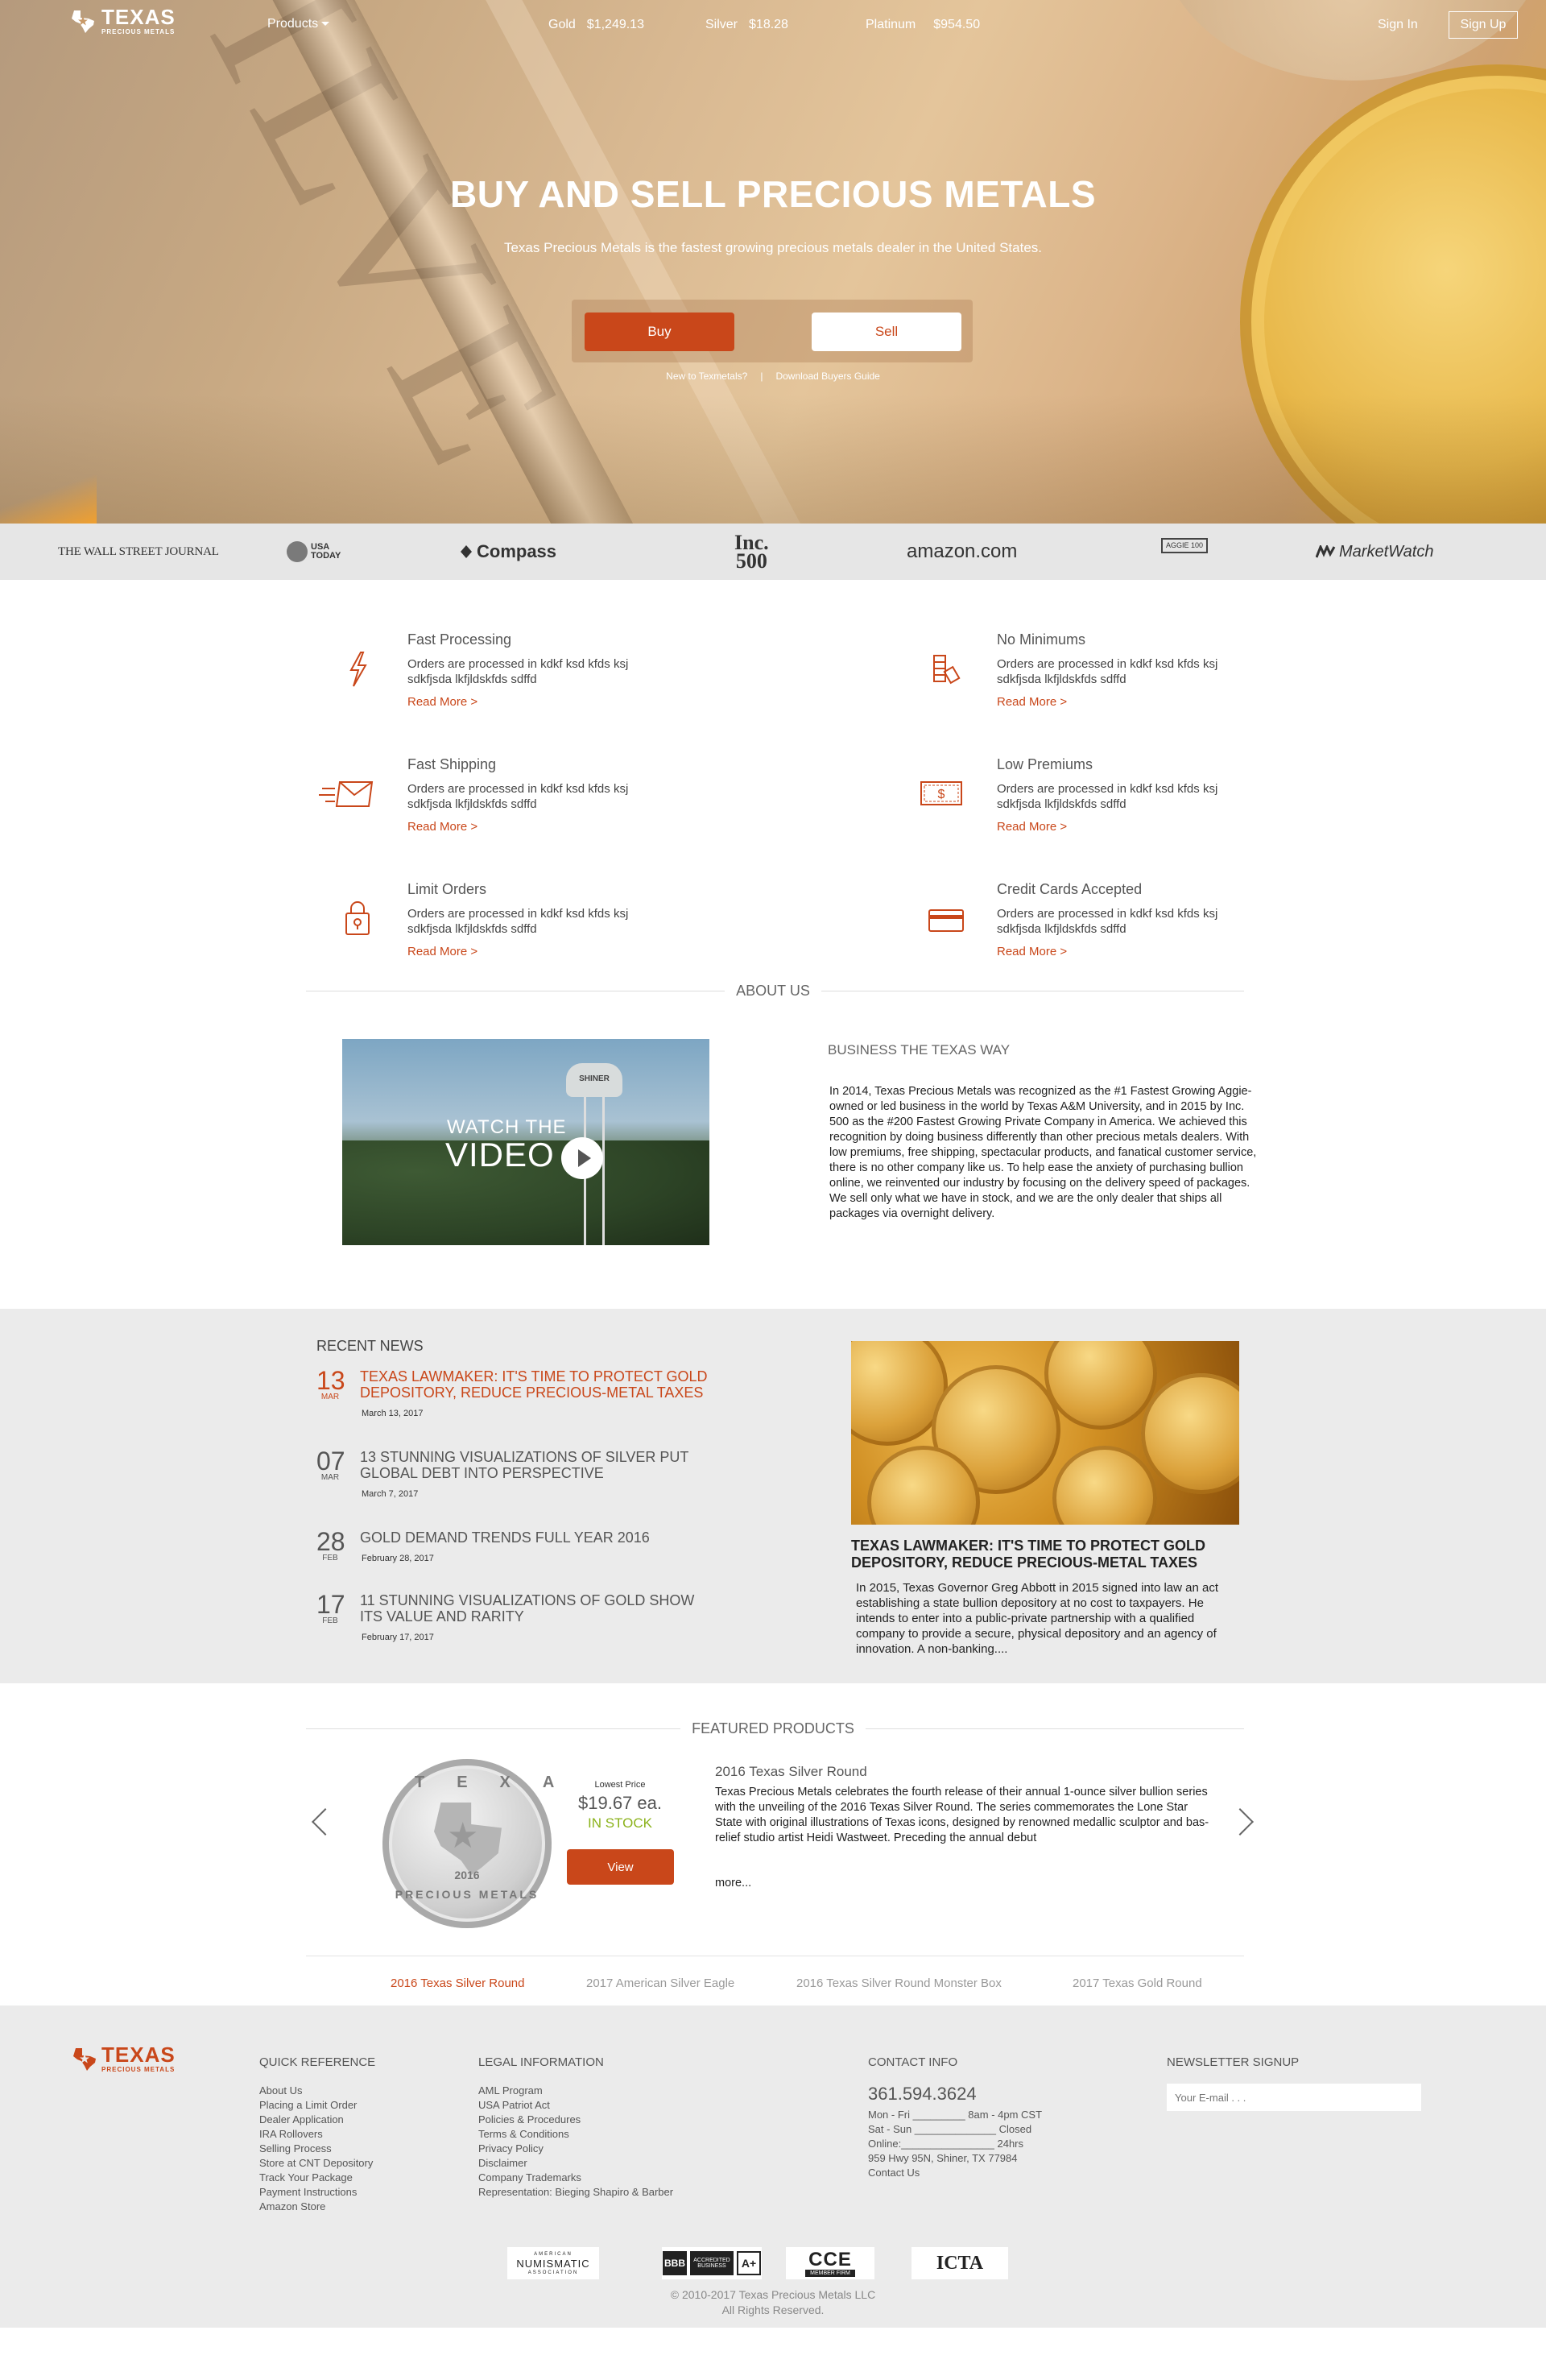  I want to click on footer-link: Representation: Bieging Shapiro & Barber, so click(575, 2192).